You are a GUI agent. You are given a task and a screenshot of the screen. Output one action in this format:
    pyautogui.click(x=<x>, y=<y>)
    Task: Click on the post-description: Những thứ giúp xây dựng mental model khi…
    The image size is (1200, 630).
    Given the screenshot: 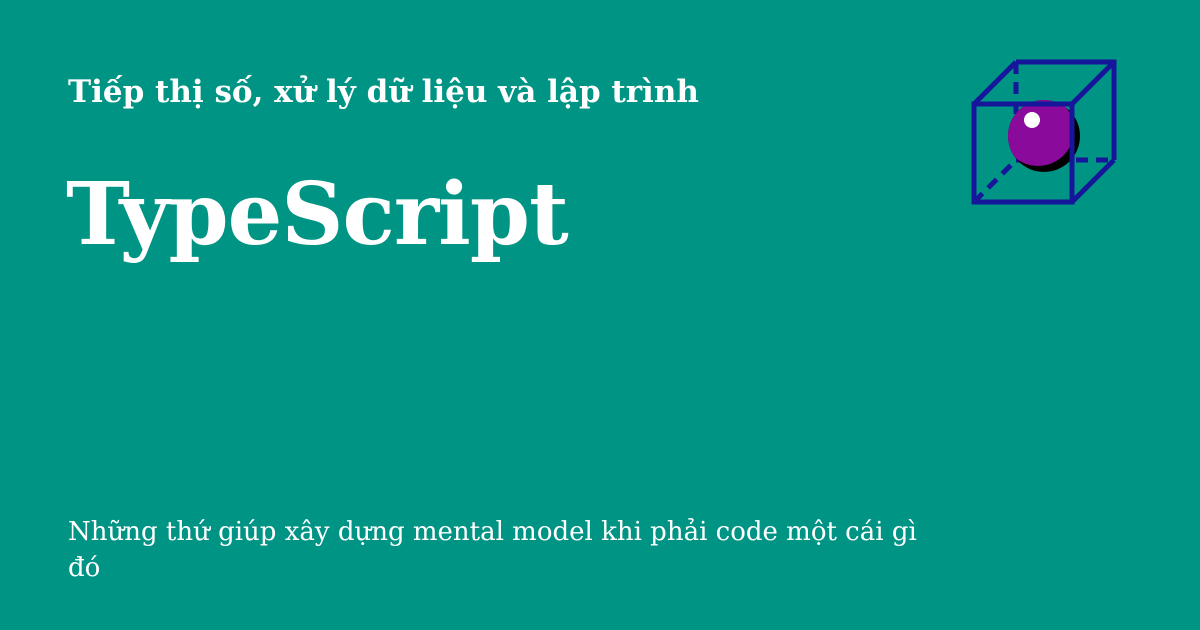 What is the action you would take?
    pyautogui.click(x=492, y=550)
    